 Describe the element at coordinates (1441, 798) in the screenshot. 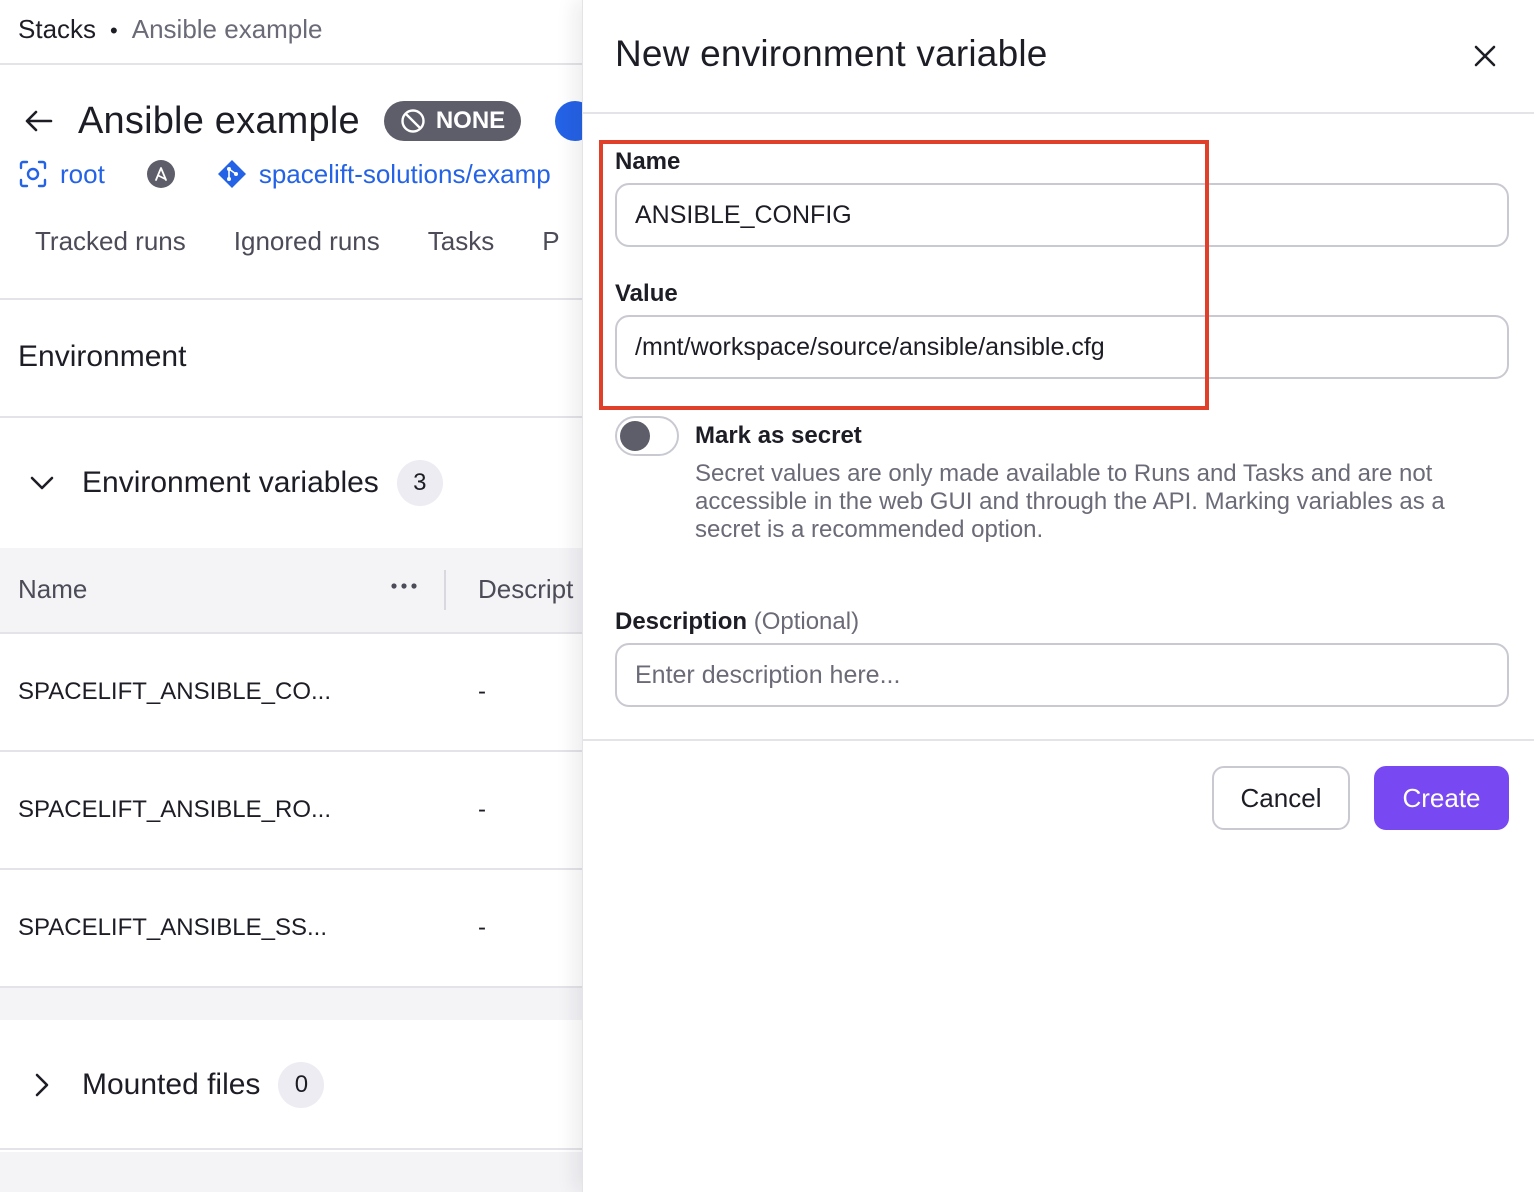

I see `create-button: Create` at that location.